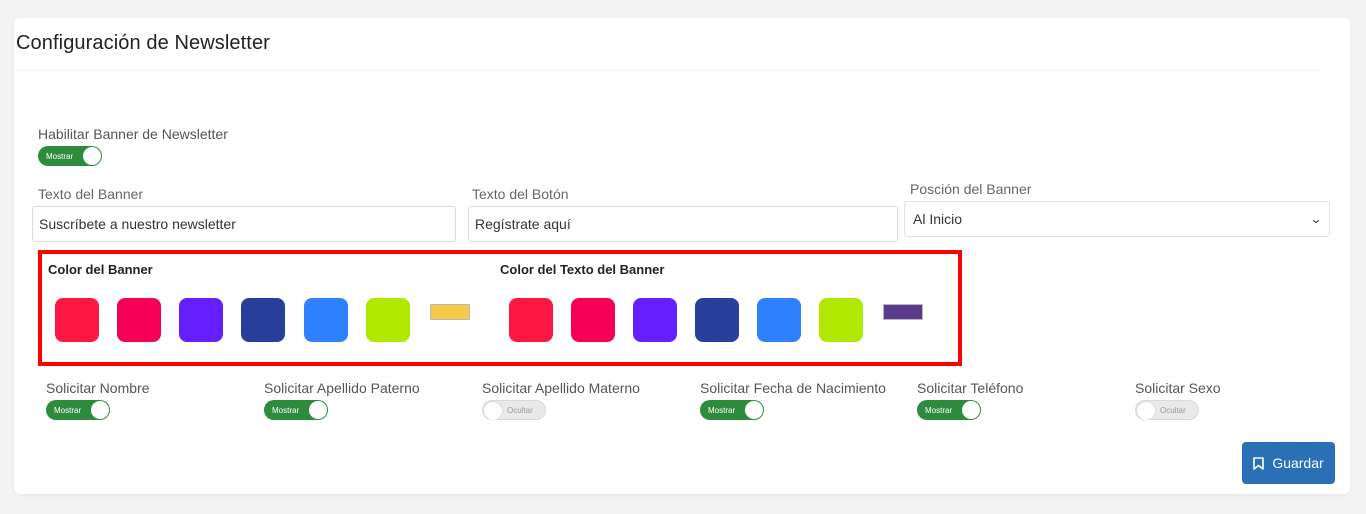  I want to click on banner-position-select: Al Inicio ⌄, so click(1117, 219).